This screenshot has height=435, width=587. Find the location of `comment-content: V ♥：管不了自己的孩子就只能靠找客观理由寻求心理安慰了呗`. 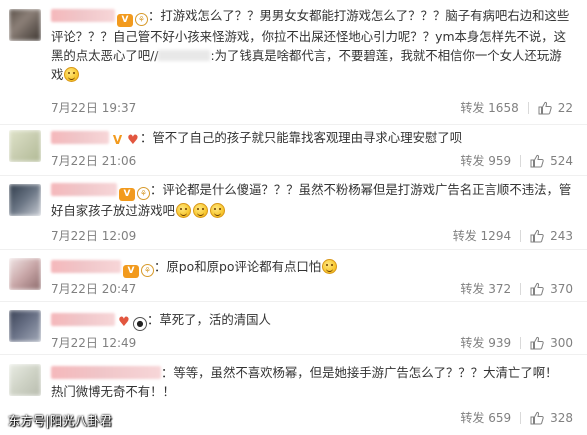

comment-content: V ♥：管不了自己的孩子就只能靠找客观理由寻求心理安慰了呗 is located at coordinates (312, 137).